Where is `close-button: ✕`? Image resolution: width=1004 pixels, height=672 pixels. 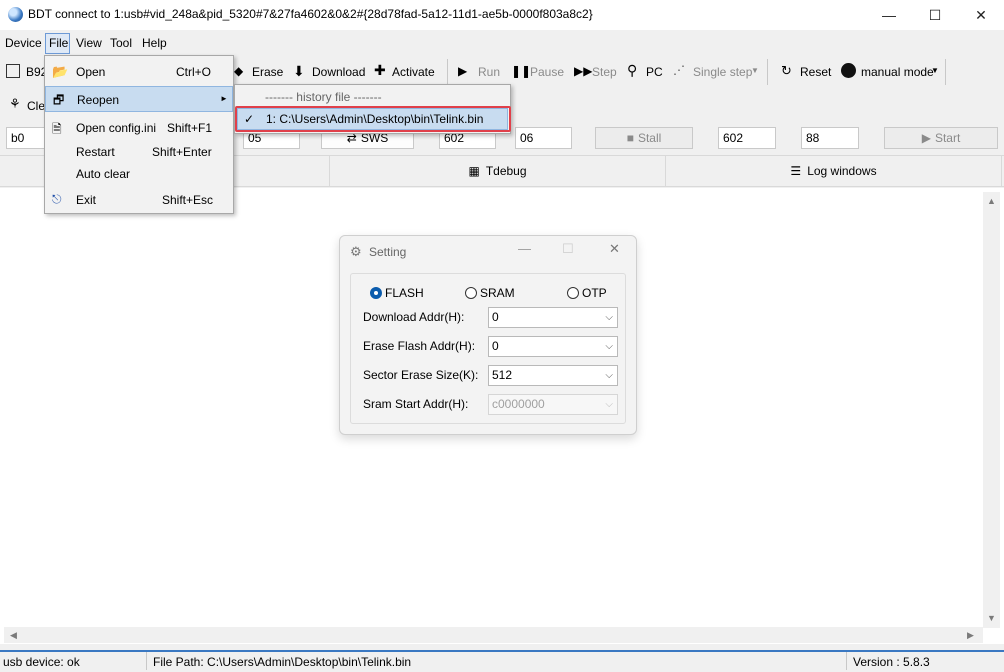
close-button: ✕ is located at coordinates (981, 15).